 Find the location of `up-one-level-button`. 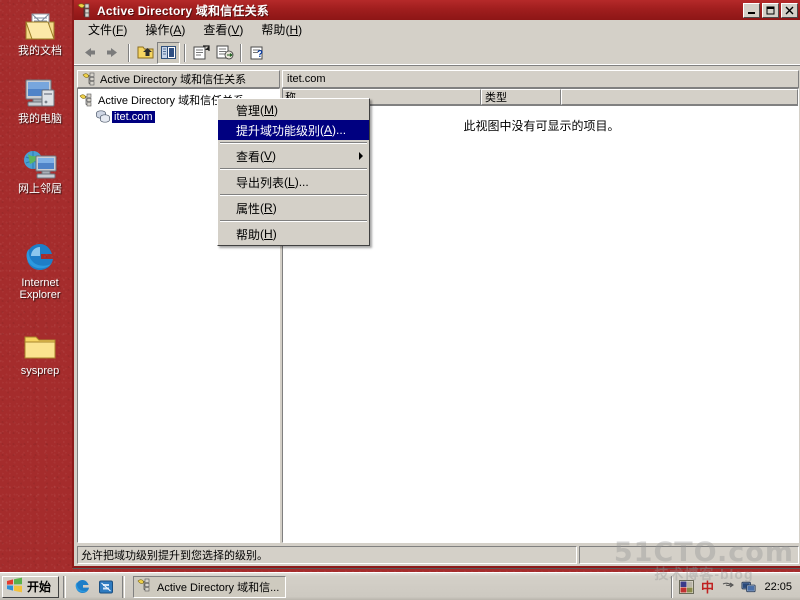

up-one-level-button is located at coordinates (145, 53).